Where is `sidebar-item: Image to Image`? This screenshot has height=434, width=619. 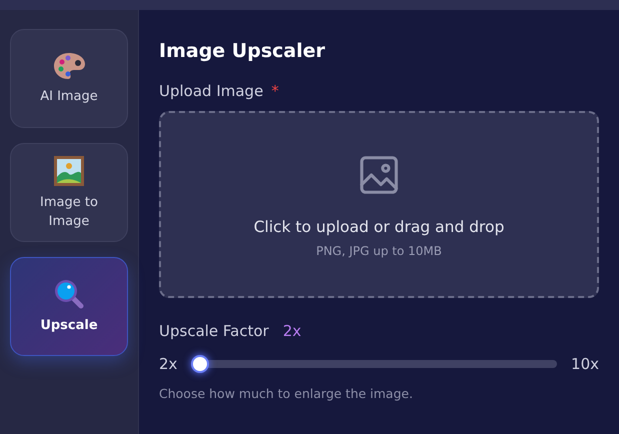
sidebar-item: Image to Image is located at coordinates (69, 192).